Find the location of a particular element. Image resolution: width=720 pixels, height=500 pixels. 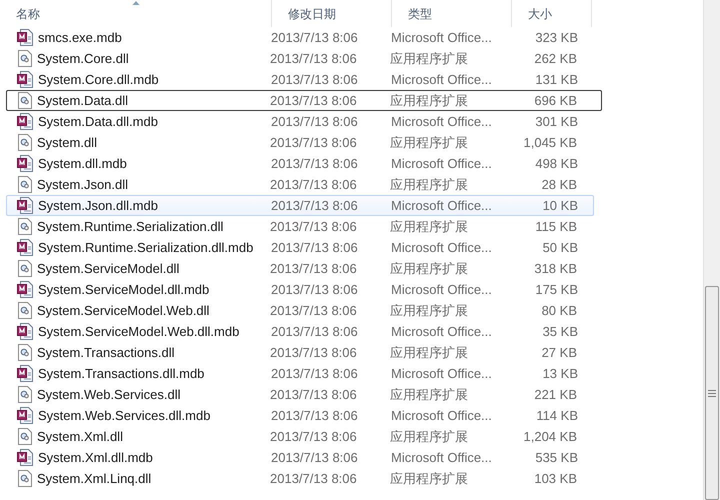

file-name: System.Core.dll is located at coordinates (83, 59).